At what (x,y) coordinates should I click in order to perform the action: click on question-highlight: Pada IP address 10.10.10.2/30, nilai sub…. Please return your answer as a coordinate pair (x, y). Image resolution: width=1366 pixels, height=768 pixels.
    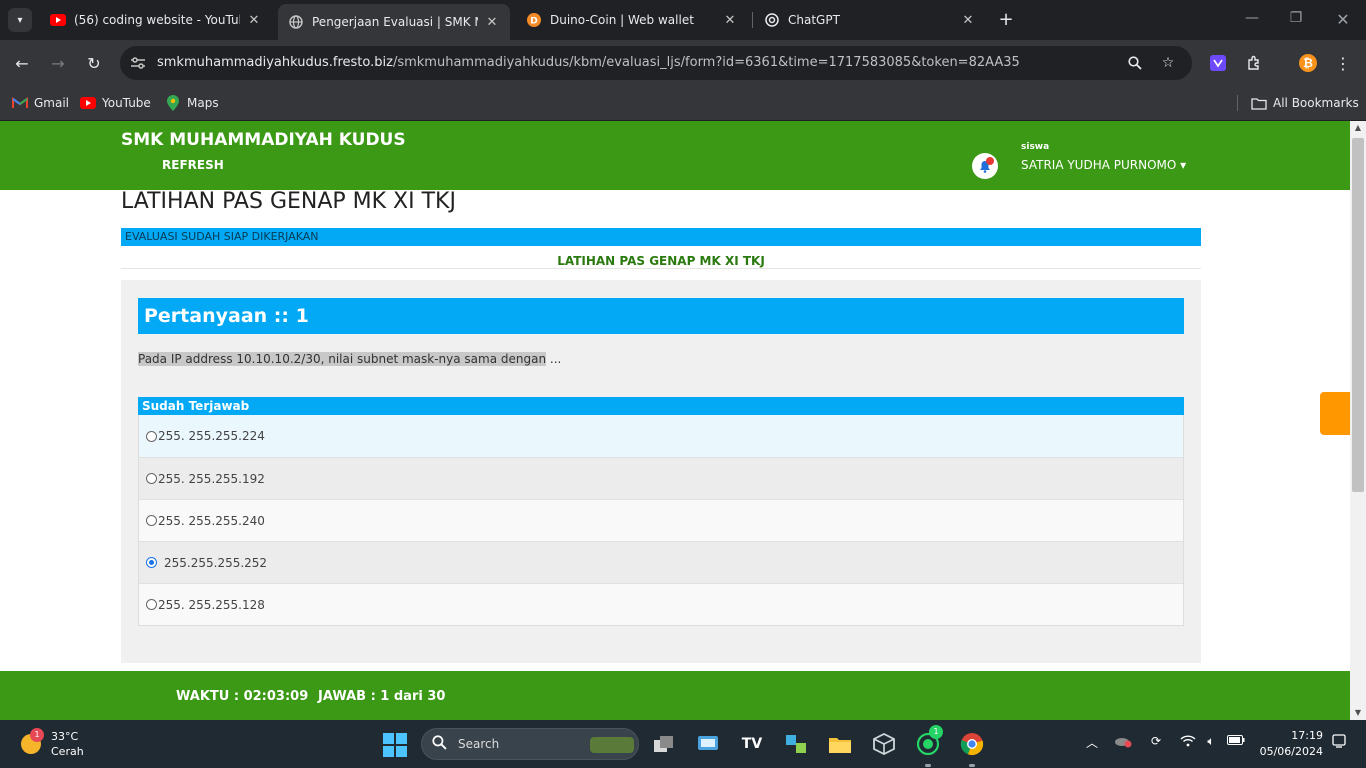
    Looking at the image, I should click on (342, 359).